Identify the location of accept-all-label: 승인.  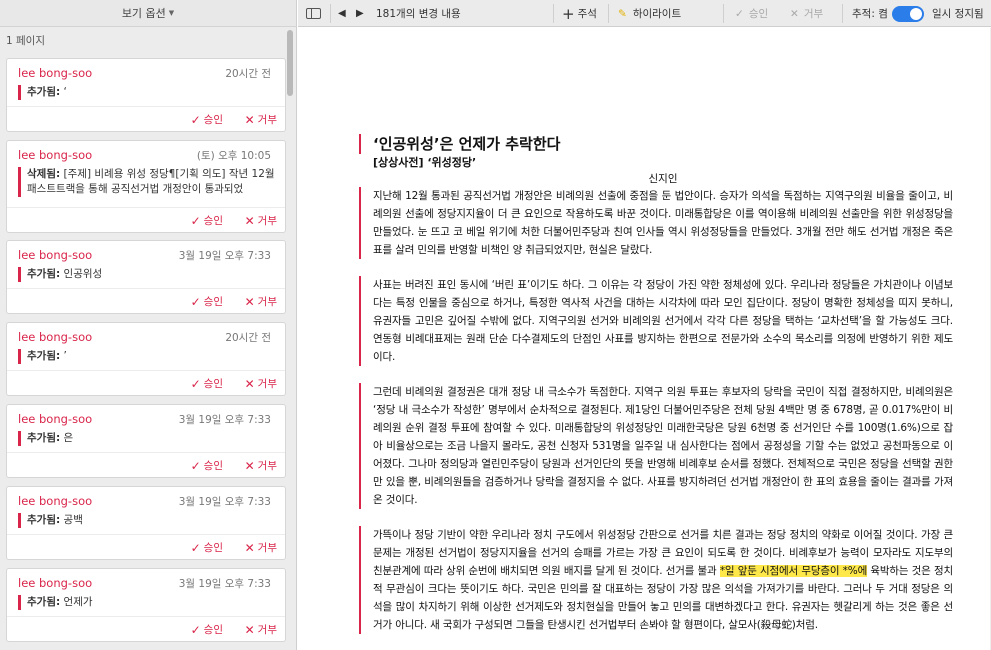
(758, 14).